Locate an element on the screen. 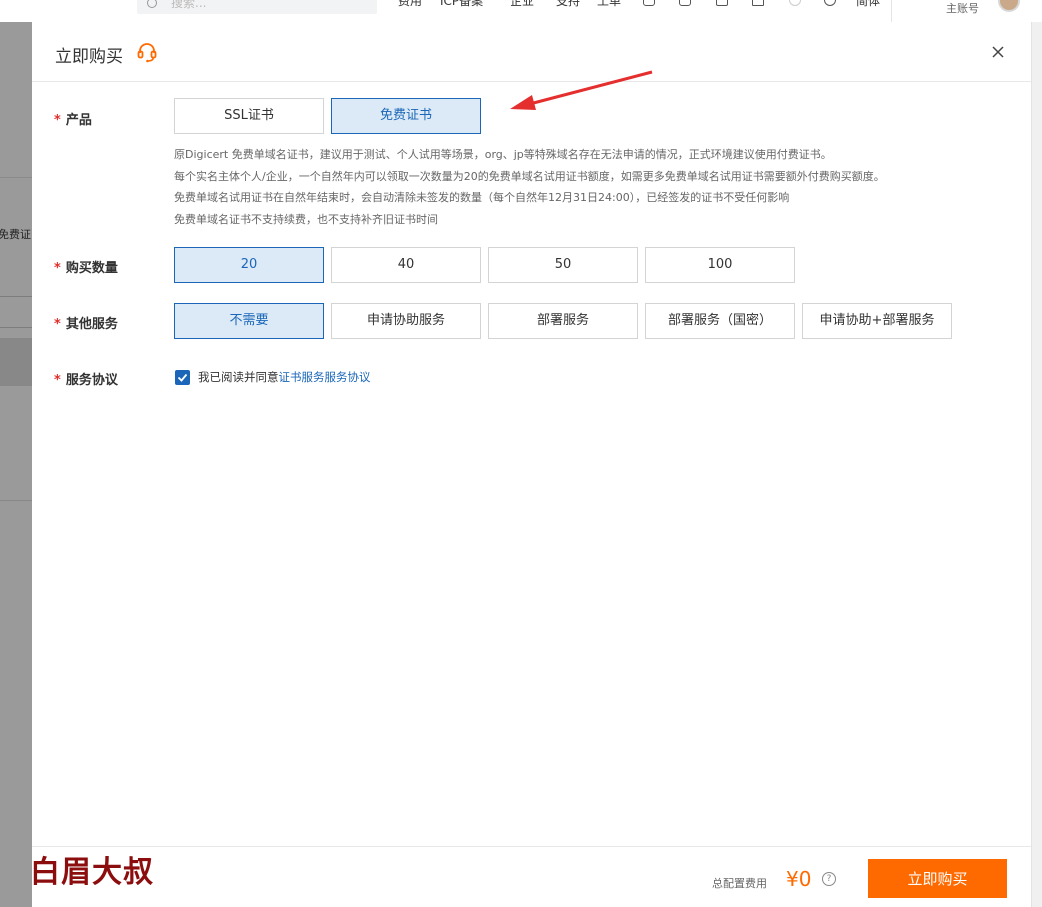 The image size is (1042, 907). terminal-icon is located at coordinates (649, 3).